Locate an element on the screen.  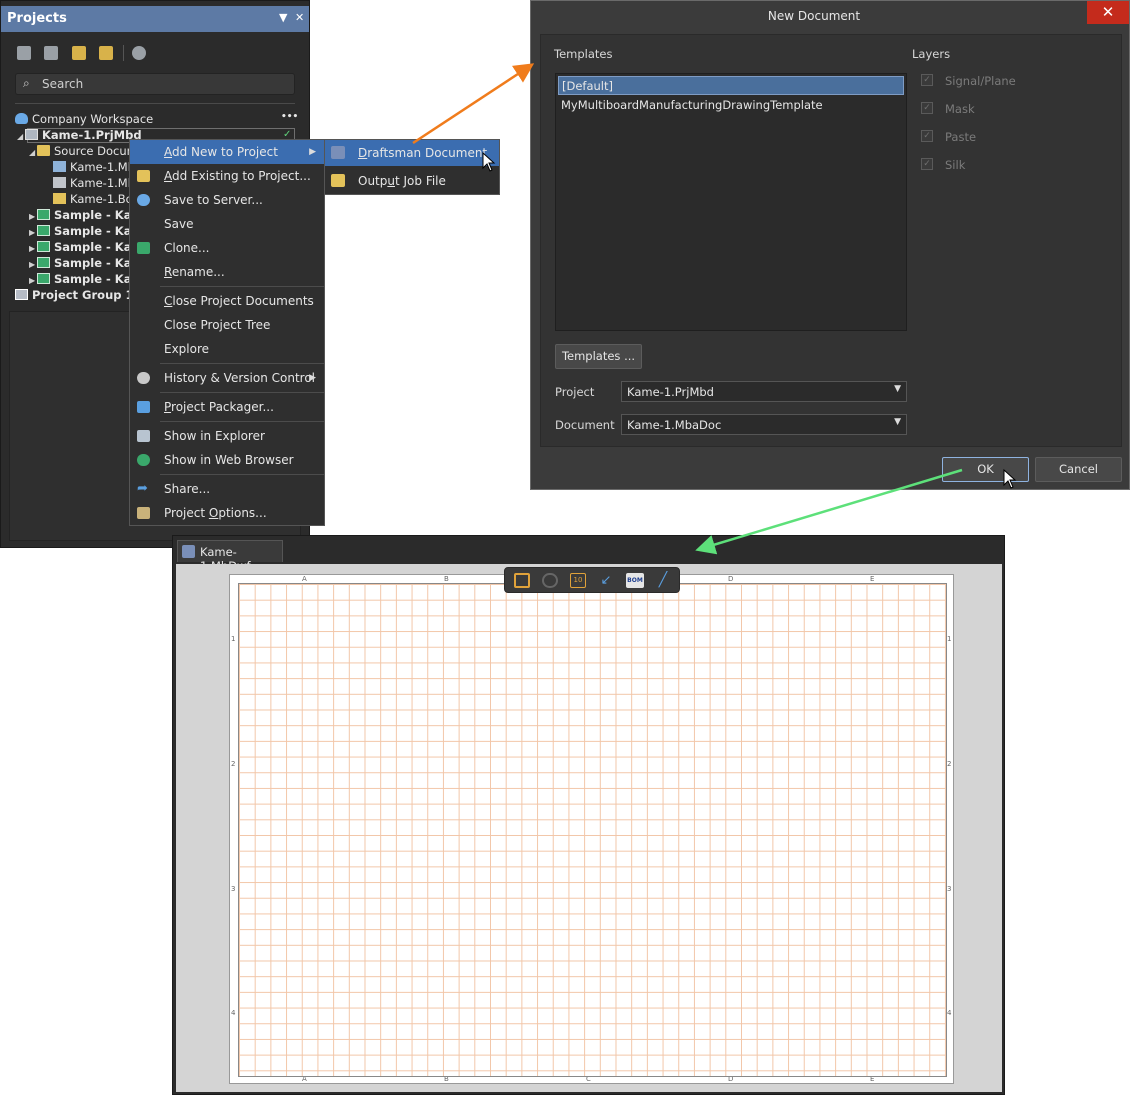
share-icon: ➦ is located at coordinates (142, 488).